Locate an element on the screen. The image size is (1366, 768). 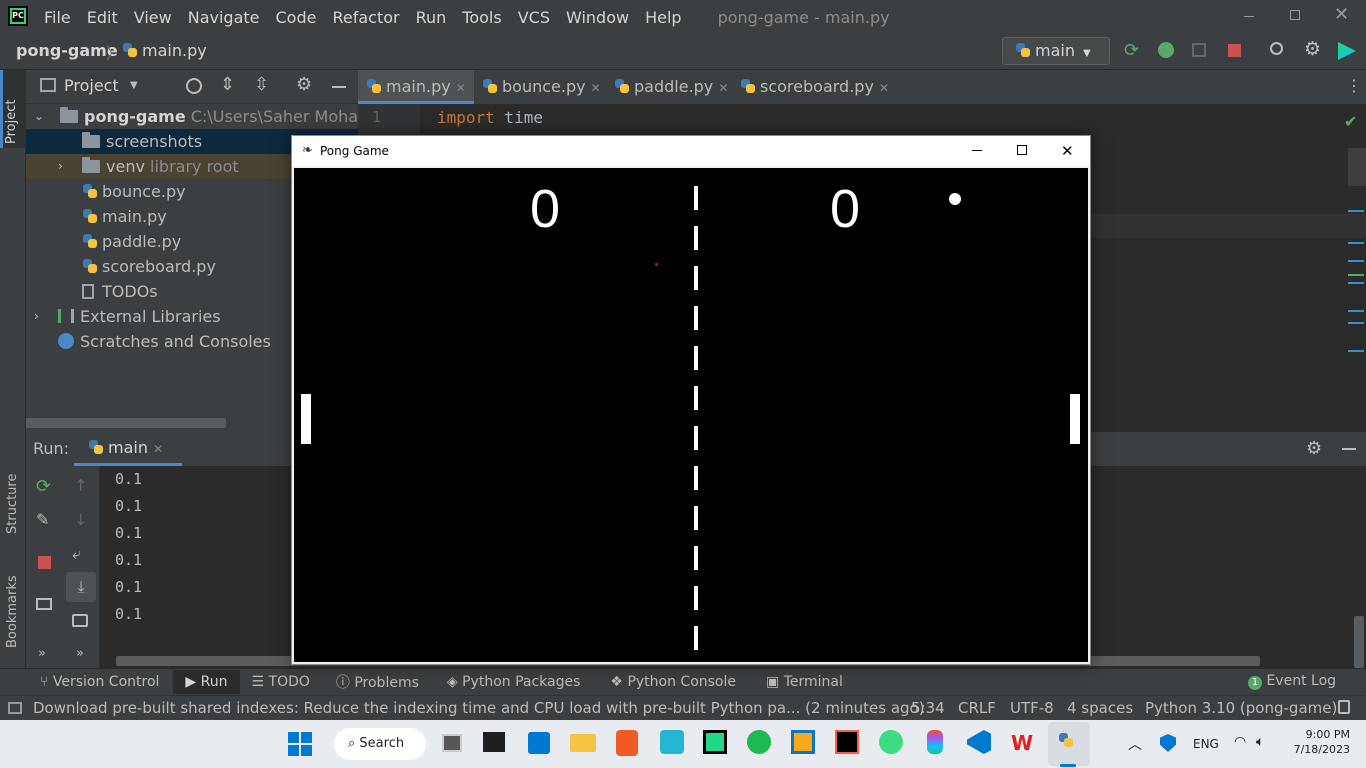
pong-title-bar: ❧ Pong Game ✕ is located at coordinates (691, 151).